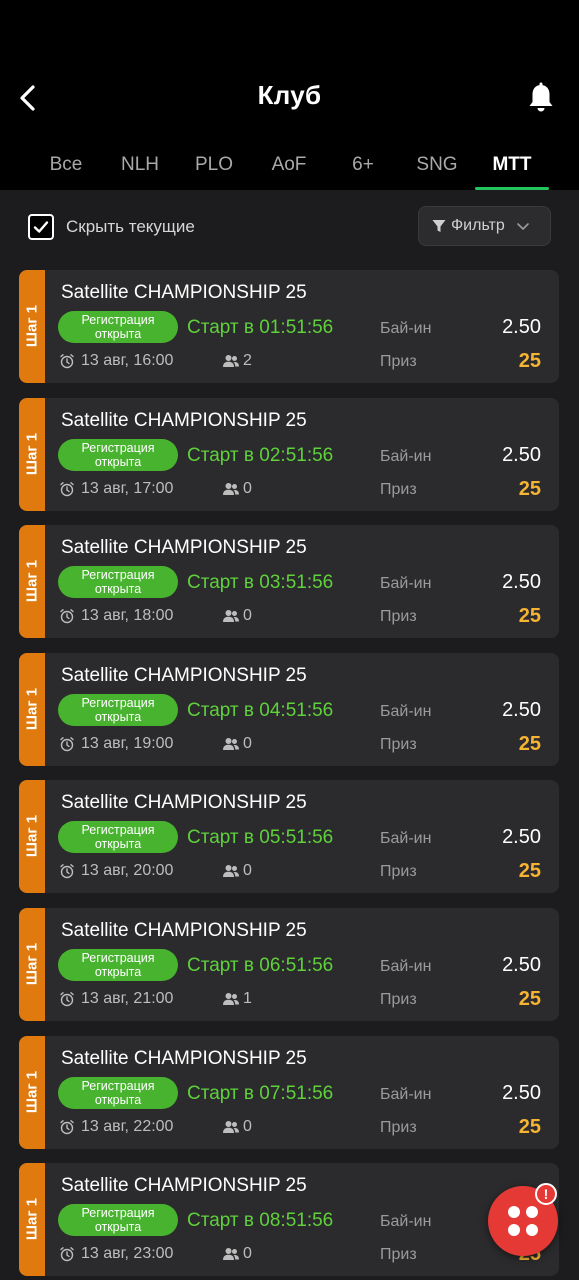  I want to click on start-countdown: Старт в 07:51:56, so click(260, 1093).